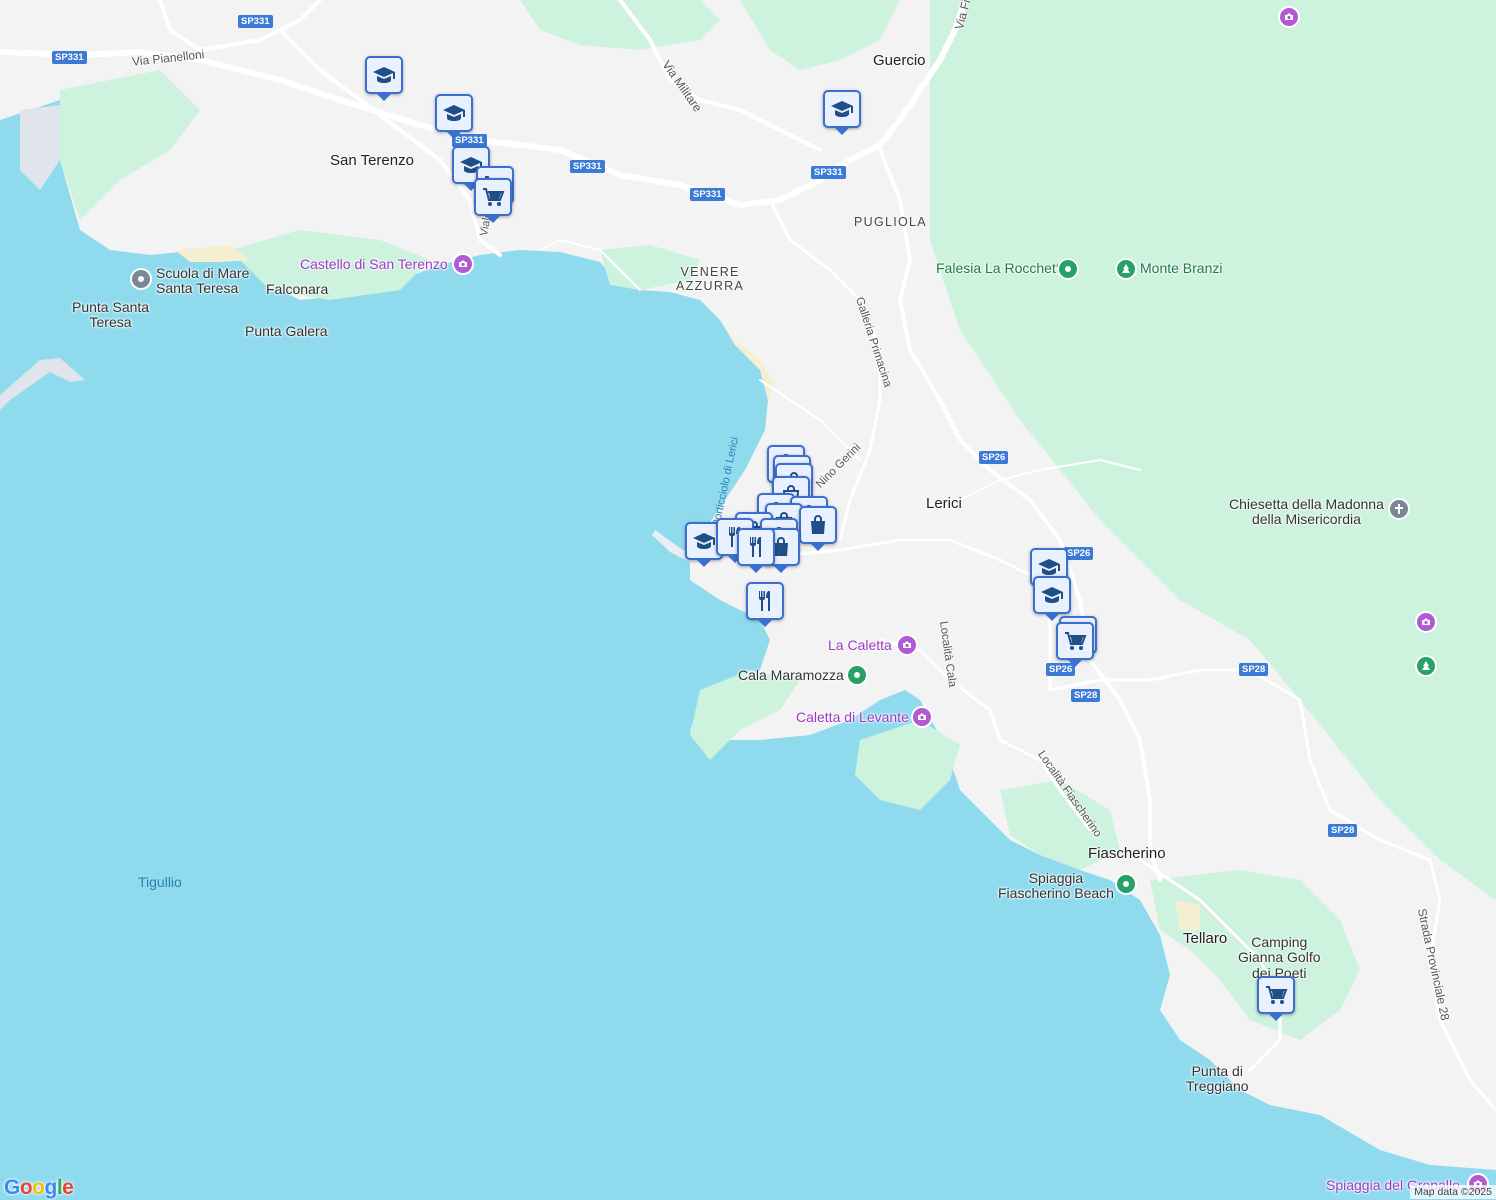 The width and height of the screenshot is (1496, 1200). What do you see at coordinates (890, 222) in the screenshot?
I see `place-label-pugliola: PUGLIOLA` at bounding box center [890, 222].